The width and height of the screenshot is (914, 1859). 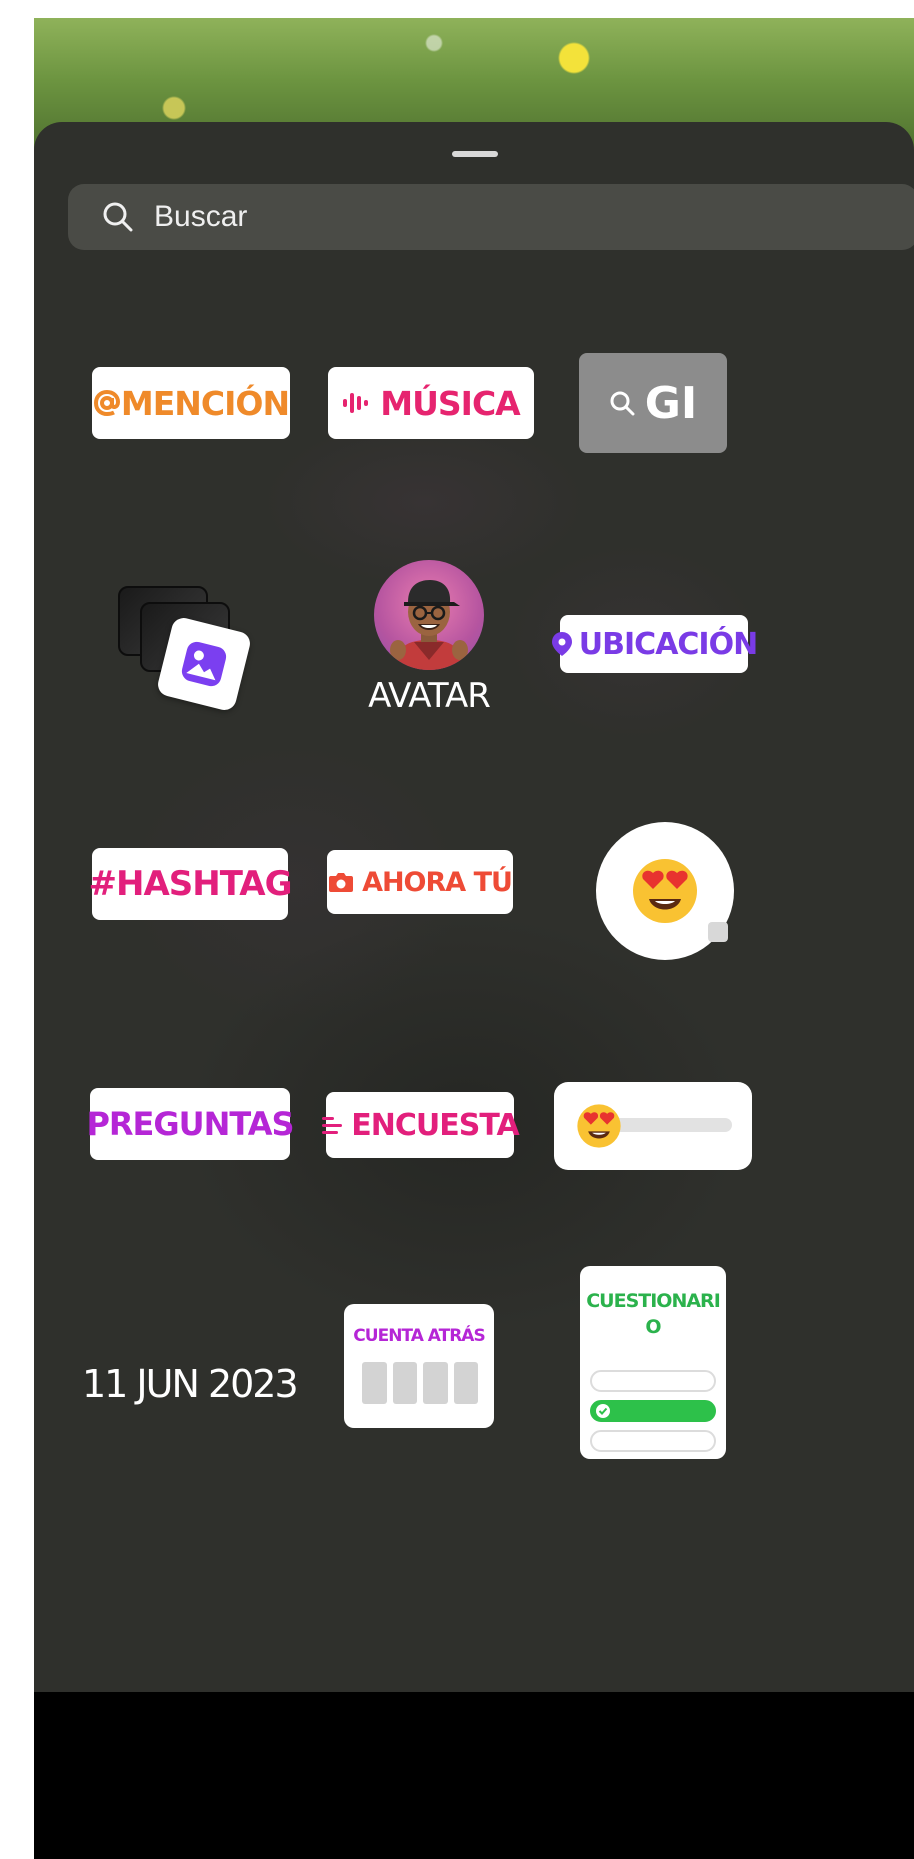 What do you see at coordinates (205, 403) in the screenshot?
I see `mention-label: MENCIÓN` at bounding box center [205, 403].